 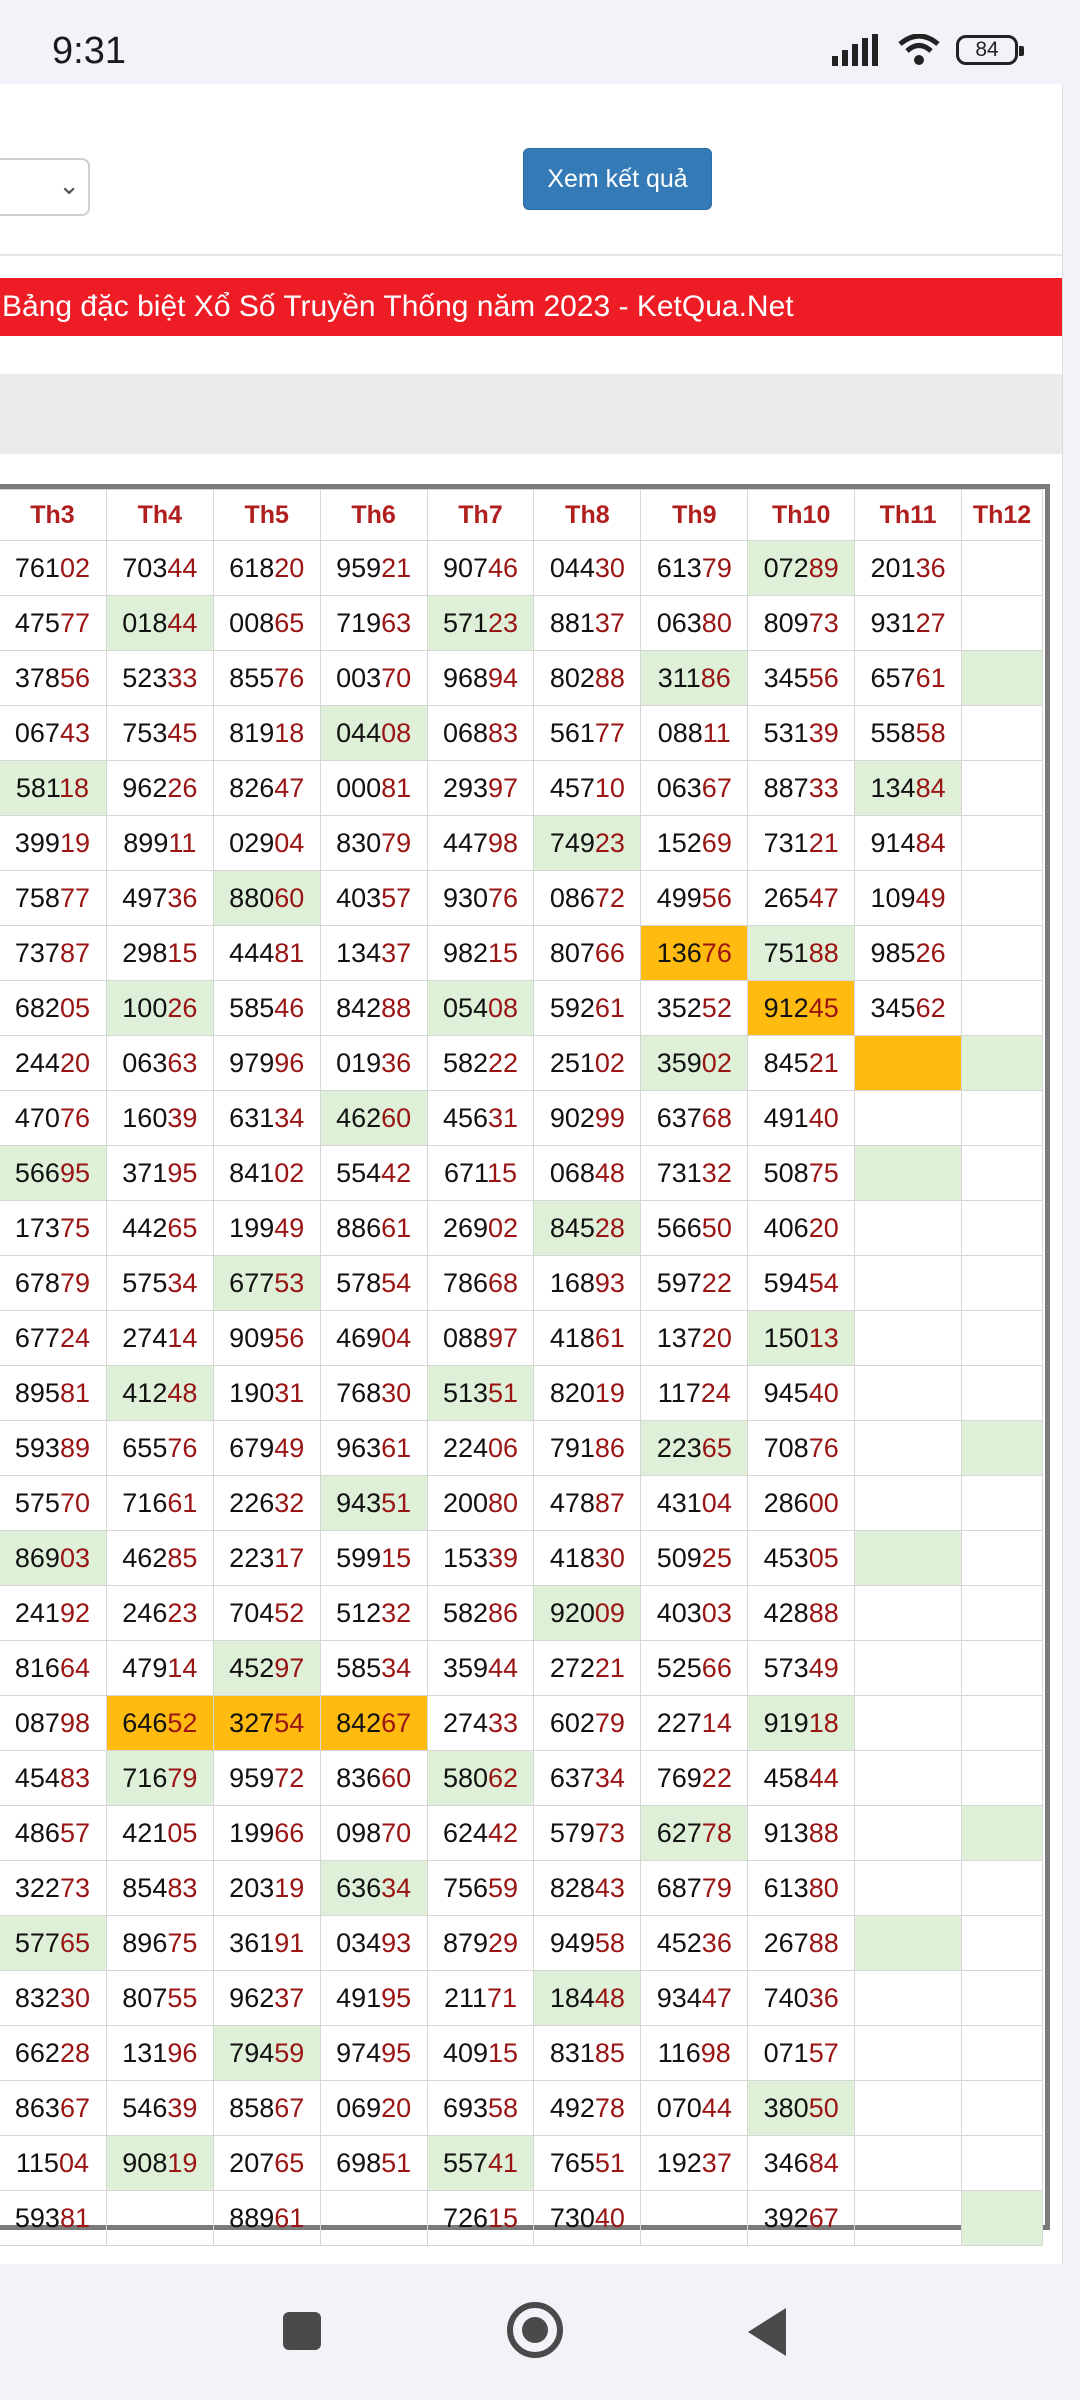 What do you see at coordinates (694, 2108) in the screenshot?
I see `result-cell: 07044` at bounding box center [694, 2108].